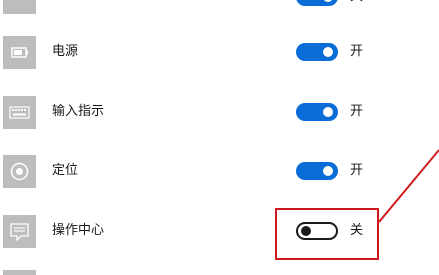 The image size is (439, 275). Describe the element at coordinates (219, 53) in the screenshot. I see `settings-row-power: 电源 开` at that location.